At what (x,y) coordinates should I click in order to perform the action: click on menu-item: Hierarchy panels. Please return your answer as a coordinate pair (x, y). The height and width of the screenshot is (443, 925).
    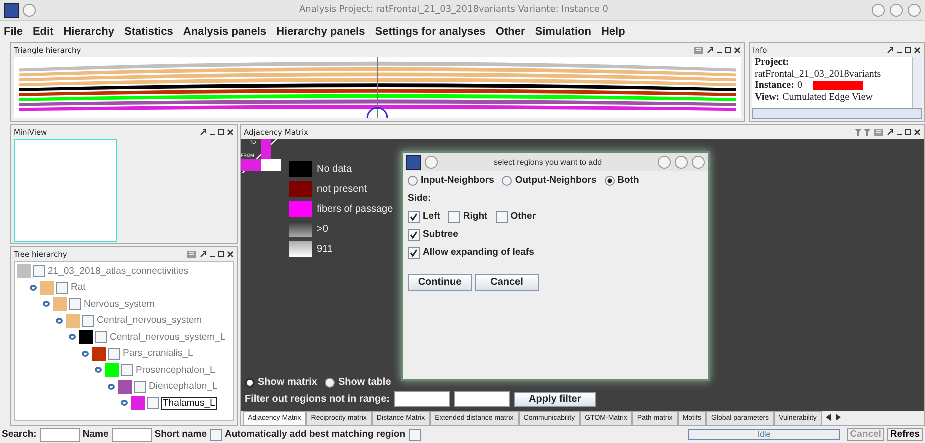
    Looking at the image, I should click on (321, 32).